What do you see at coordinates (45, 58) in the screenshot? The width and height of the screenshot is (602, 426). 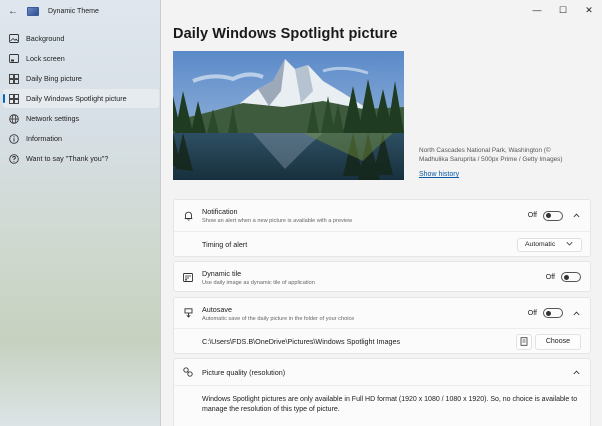 I see `sidebar-item-label: Lock screen` at bounding box center [45, 58].